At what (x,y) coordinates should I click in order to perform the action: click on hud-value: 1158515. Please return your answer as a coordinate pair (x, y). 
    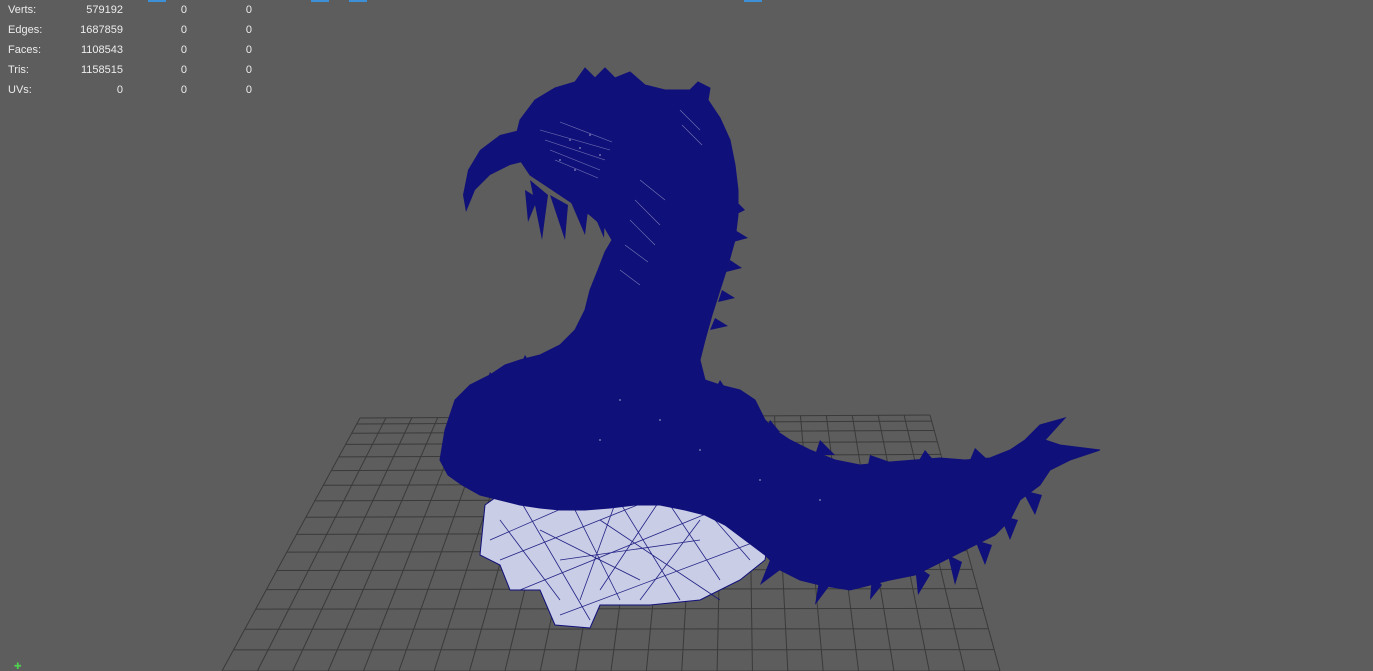
    Looking at the image, I should click on (101, 70).